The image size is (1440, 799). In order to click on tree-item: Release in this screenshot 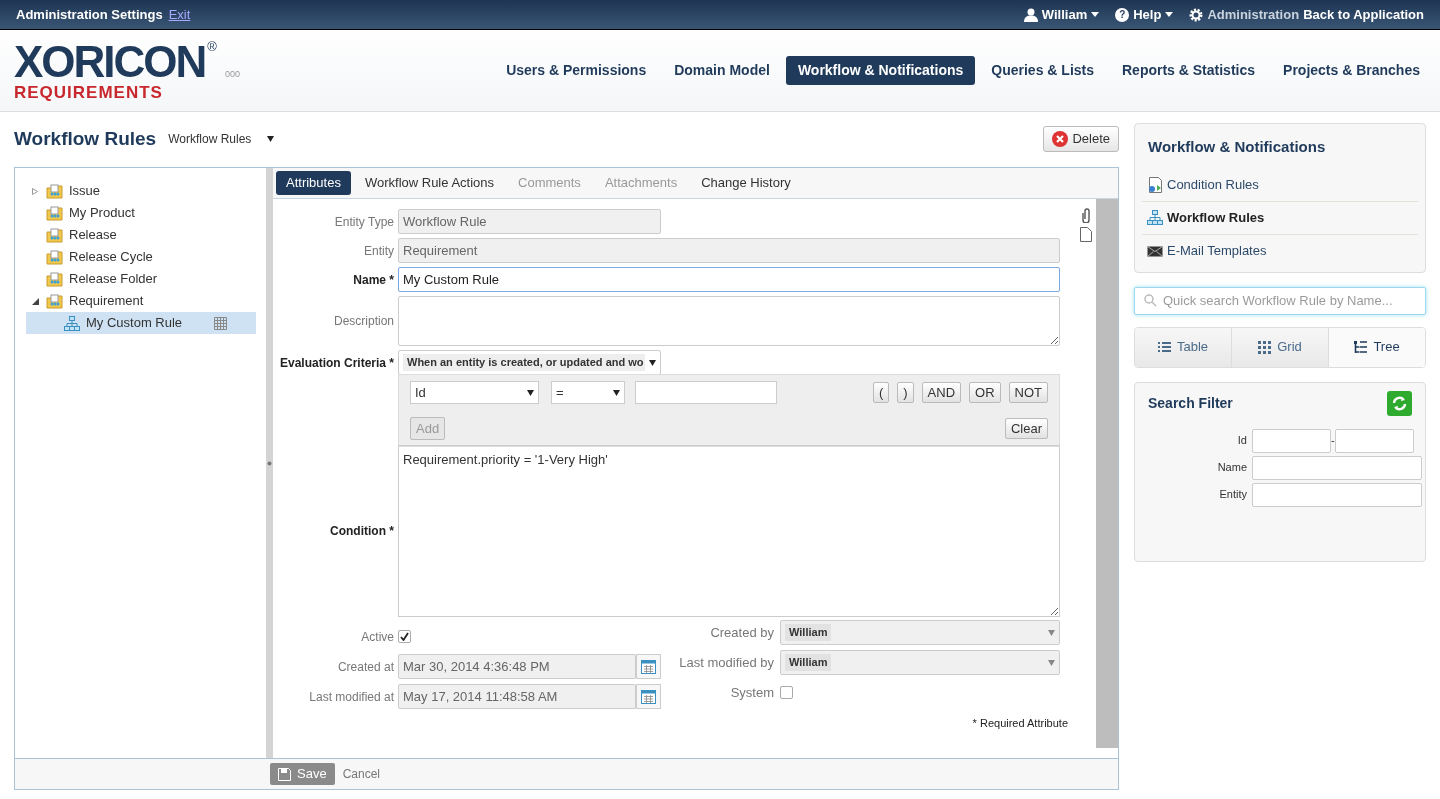, I will do `click(141, 235)`.